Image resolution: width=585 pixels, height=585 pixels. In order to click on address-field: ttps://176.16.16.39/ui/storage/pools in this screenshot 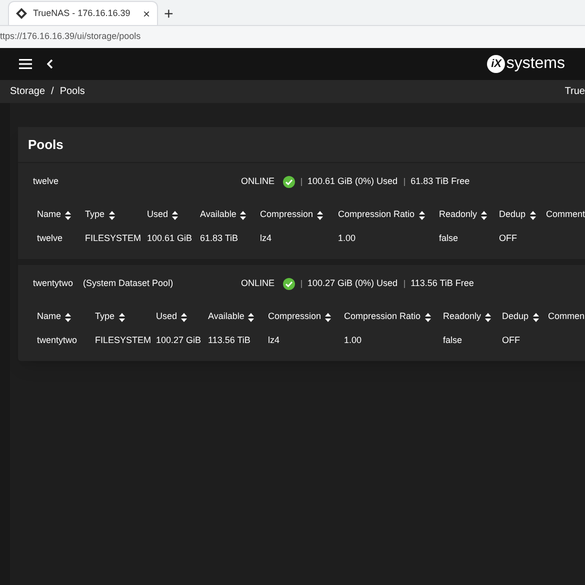, I will do `click(70, 37)`.